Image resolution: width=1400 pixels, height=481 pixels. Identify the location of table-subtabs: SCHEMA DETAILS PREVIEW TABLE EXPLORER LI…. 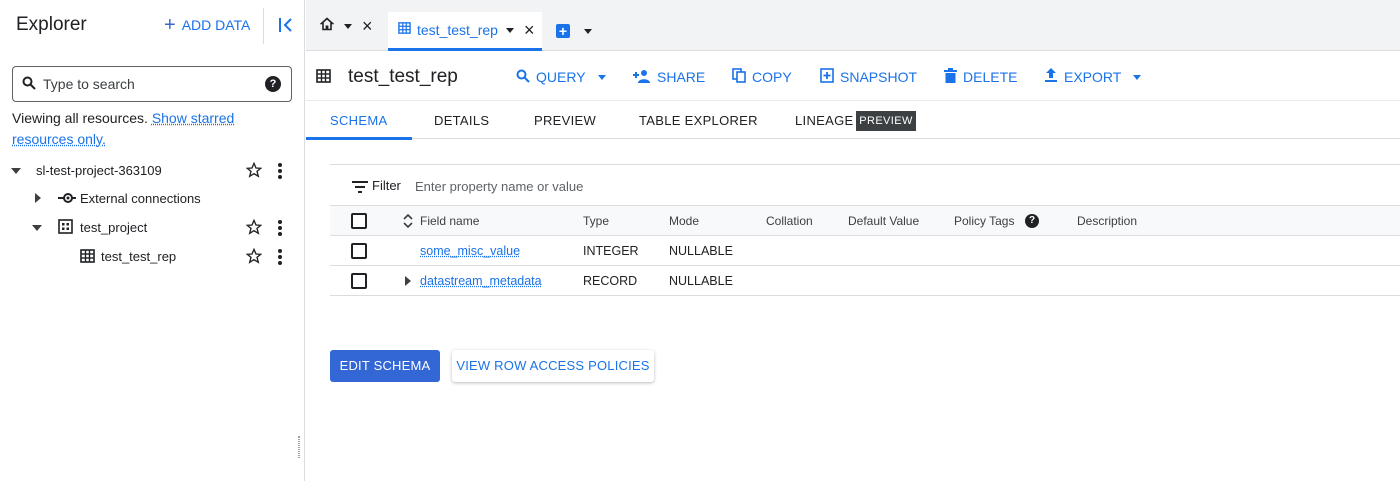
(853, 120).